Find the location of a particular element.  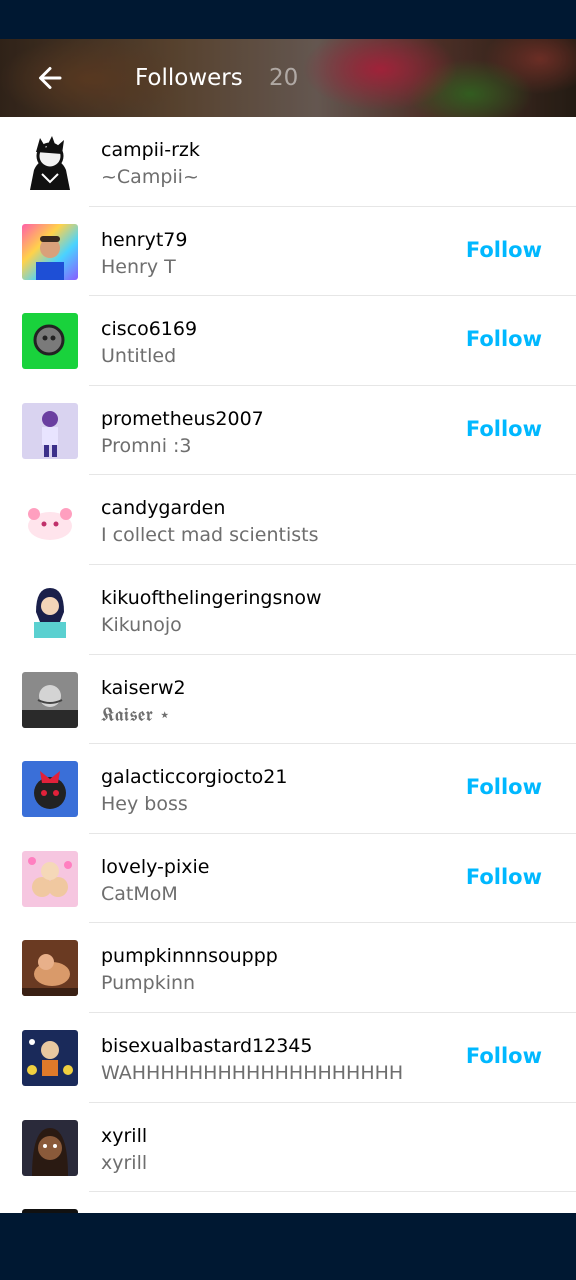

list-item: lovely-pixie CatMoM Follow is located at coordinates (288, 879).